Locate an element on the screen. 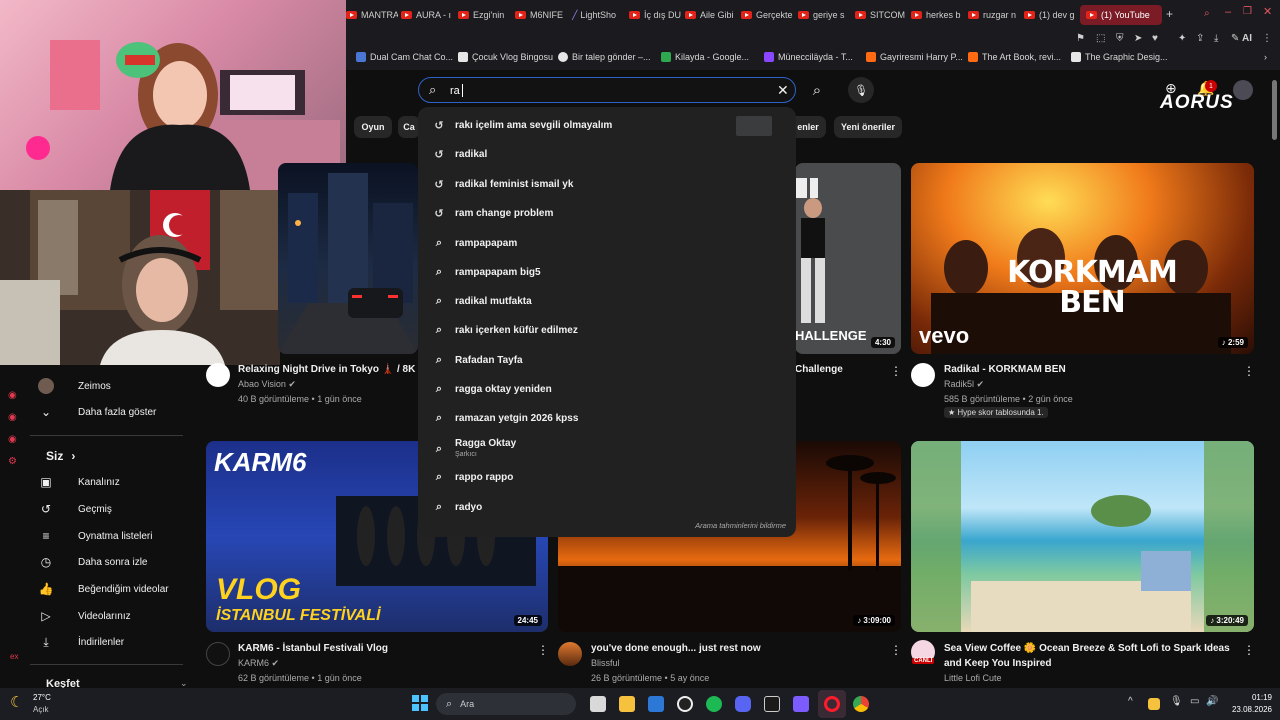  clear-search-icon: ✕ is located at coordinates (783, 90).